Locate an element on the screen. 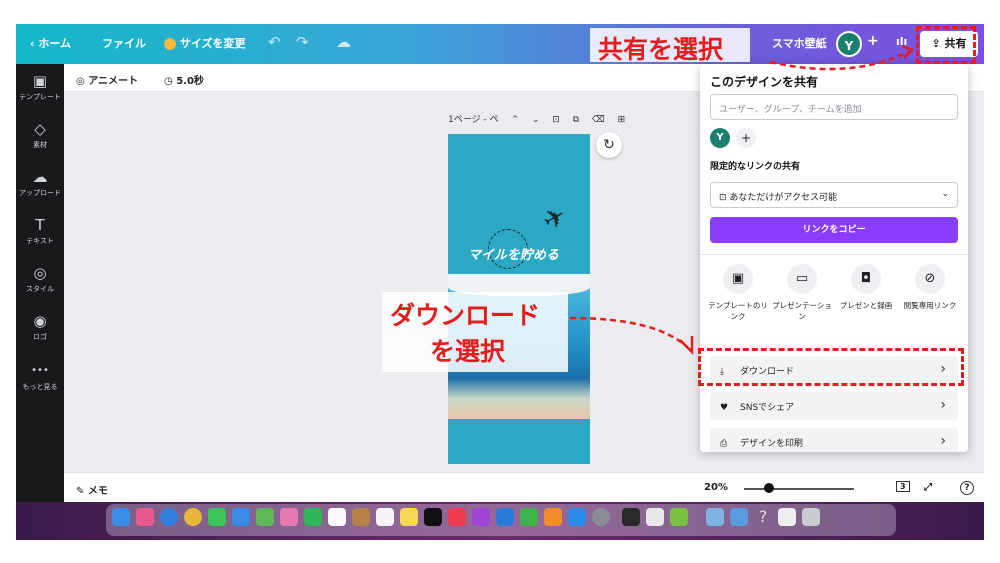 The height and width of the screenshot is (563, 1000). sidebar-item-text: T テキスト is located at coordinates (40, 231).